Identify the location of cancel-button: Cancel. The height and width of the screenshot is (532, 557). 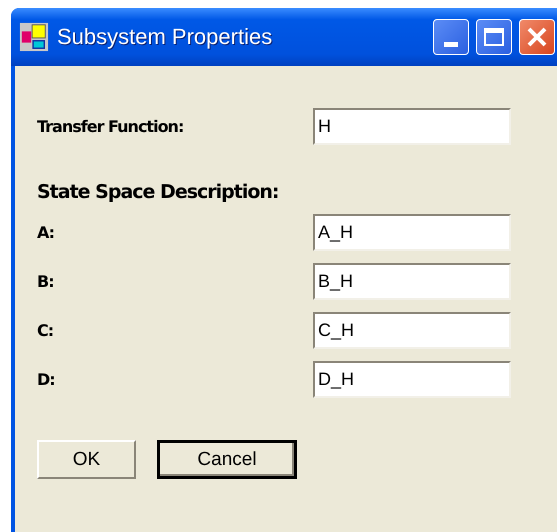
(227, 459).